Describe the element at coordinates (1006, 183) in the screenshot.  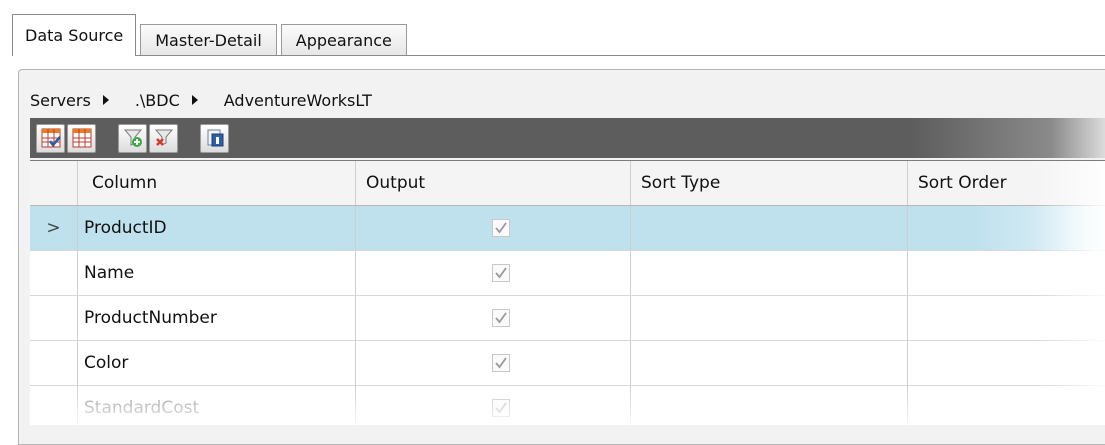
I see `column-header-sort-order: Sort Order` at that location.